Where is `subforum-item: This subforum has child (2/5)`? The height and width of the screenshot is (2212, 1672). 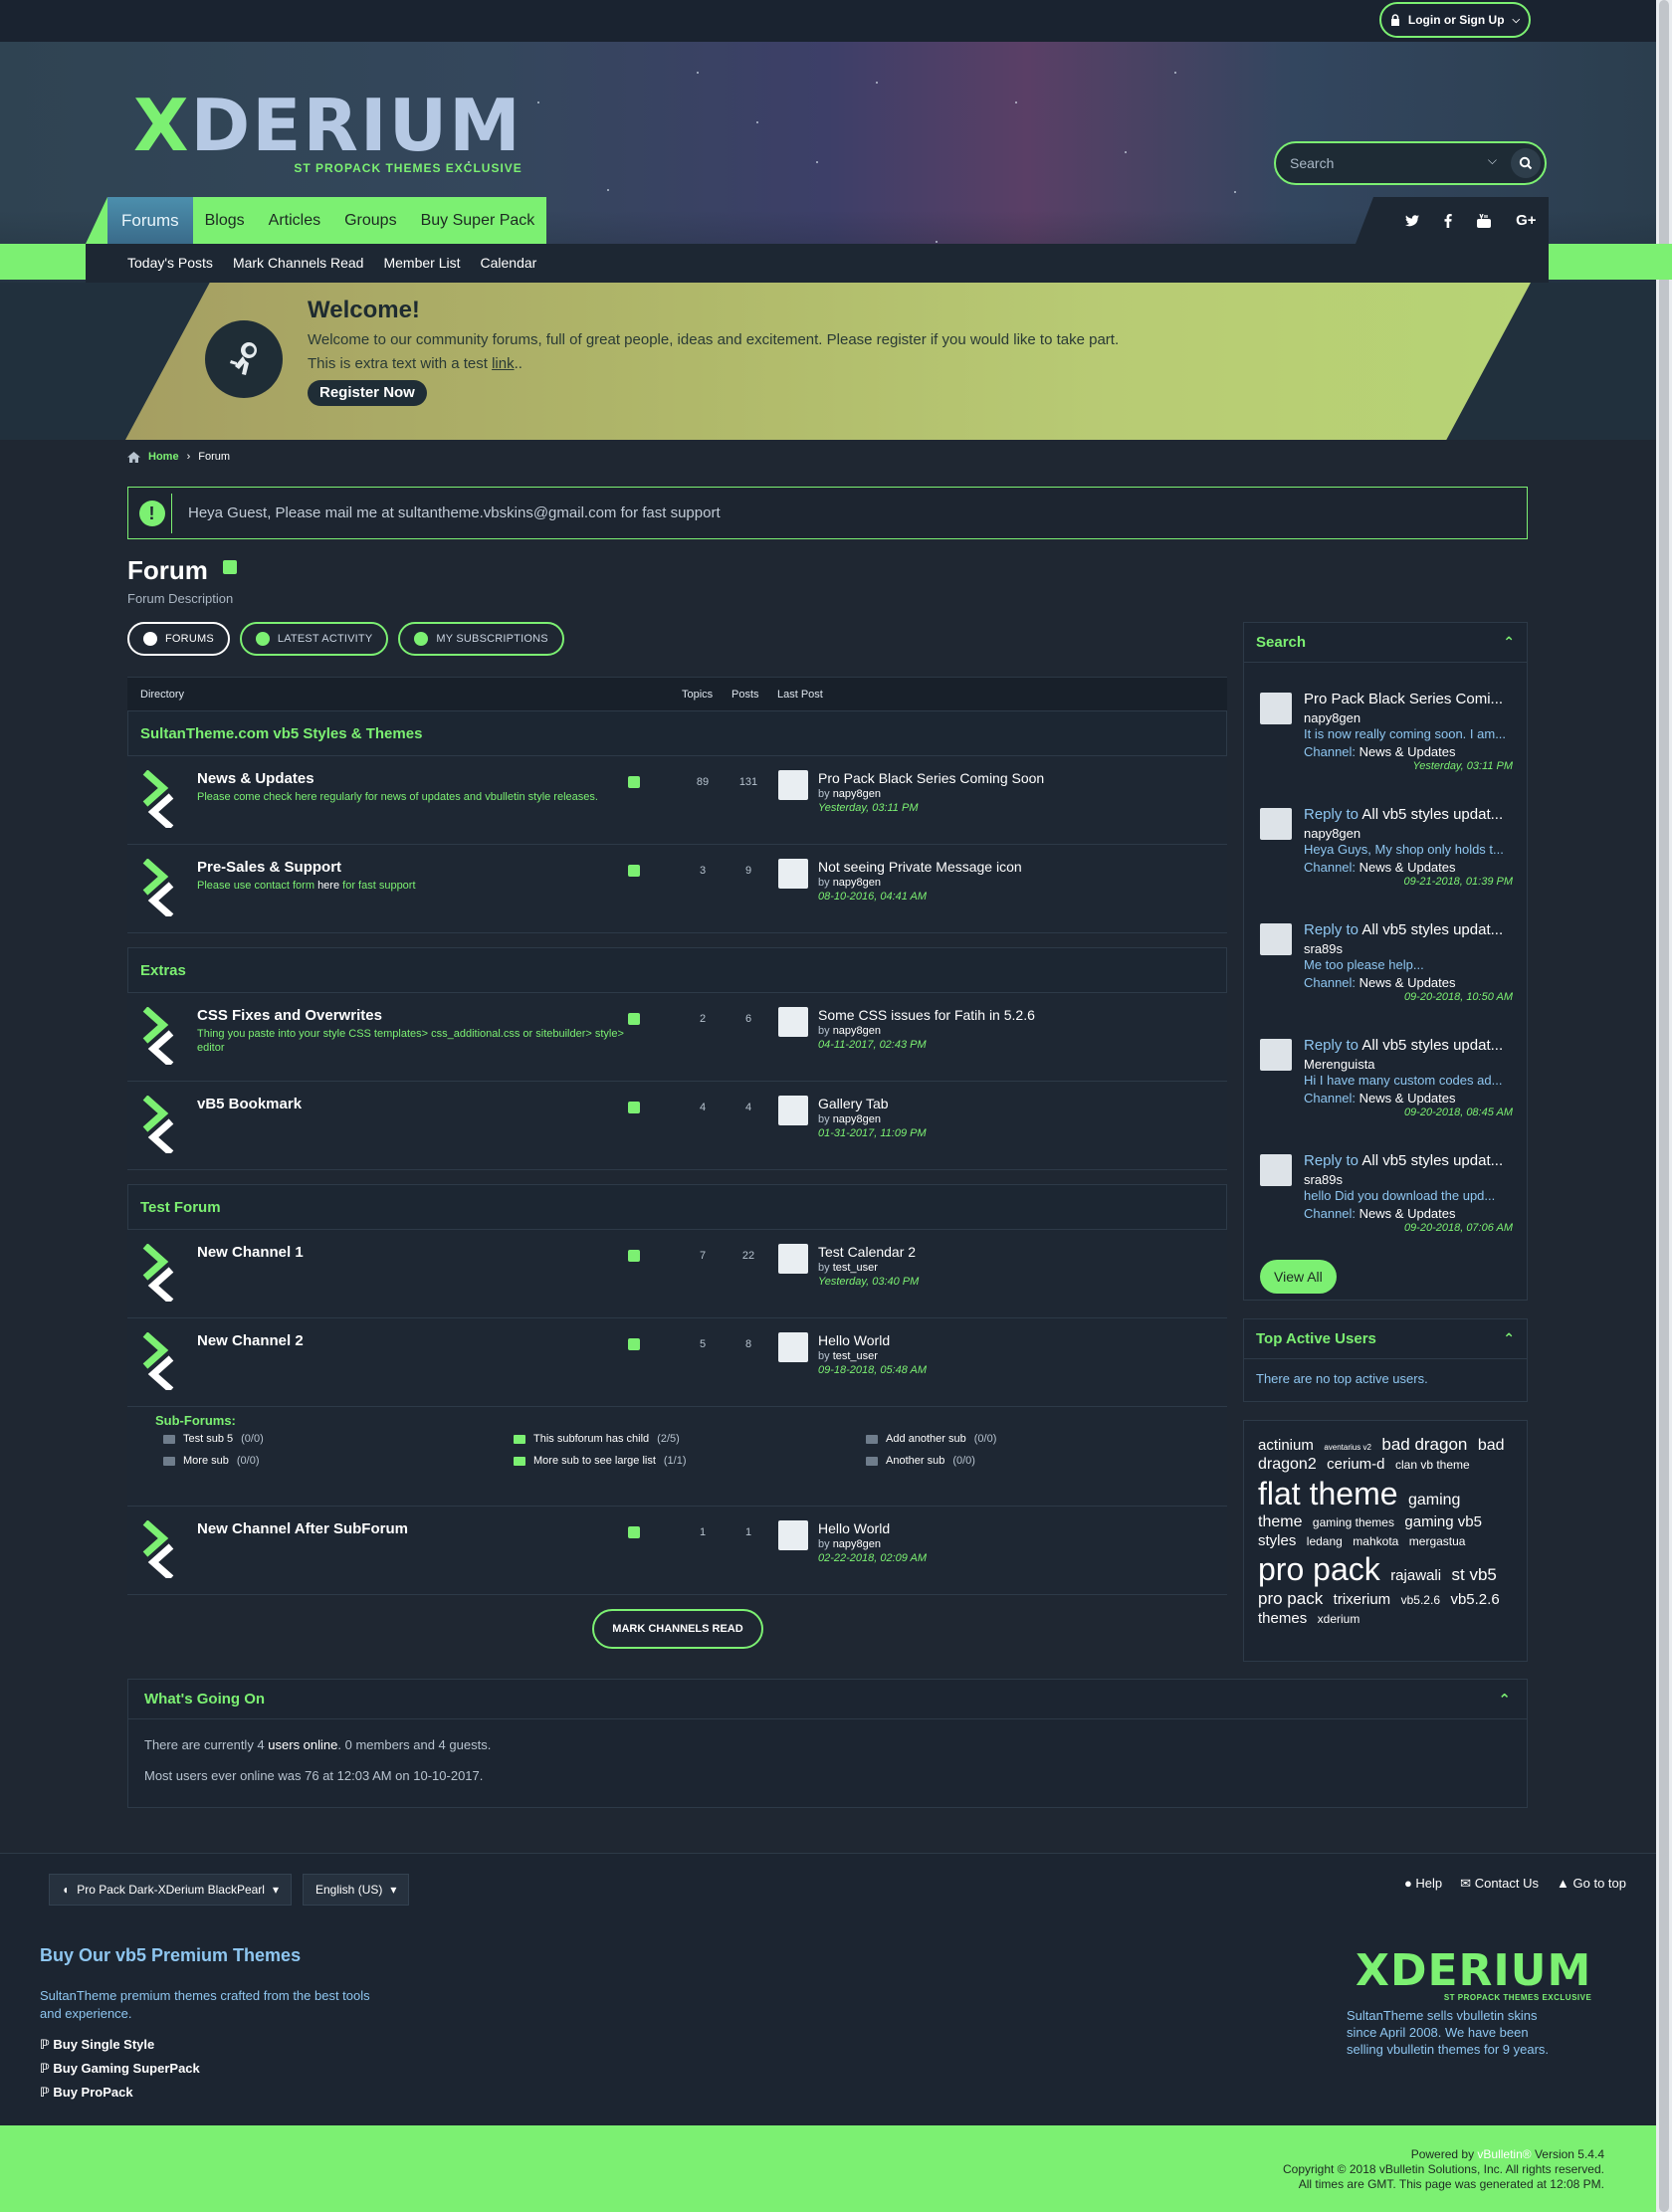
subforum-item: This subforum has child (2/5) is located at coordinates (597, 1439).